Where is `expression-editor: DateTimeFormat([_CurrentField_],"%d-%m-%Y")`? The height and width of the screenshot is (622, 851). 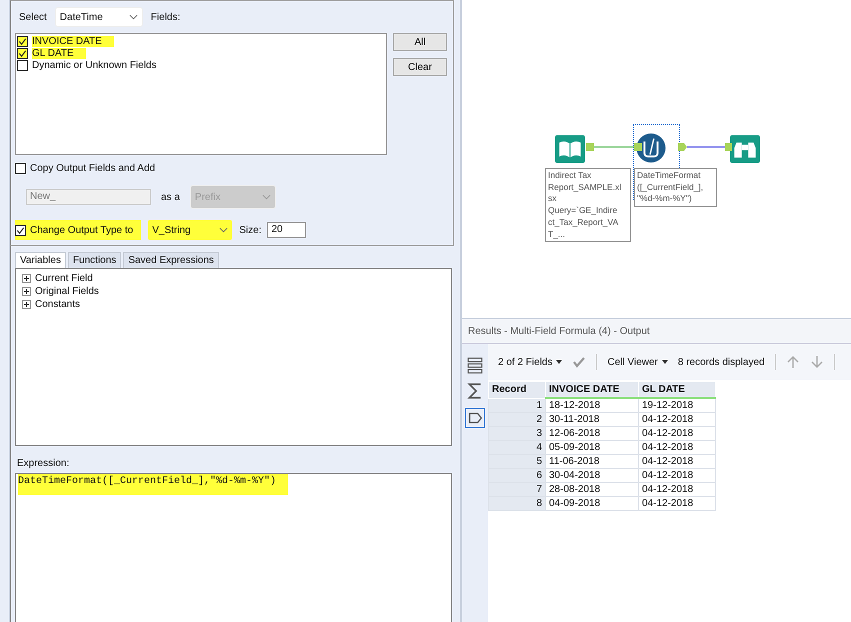 expression-editor: DateTimeFormat([_CurrentField_],"%d-%m-%Y") is located at coordinates (233, 547).